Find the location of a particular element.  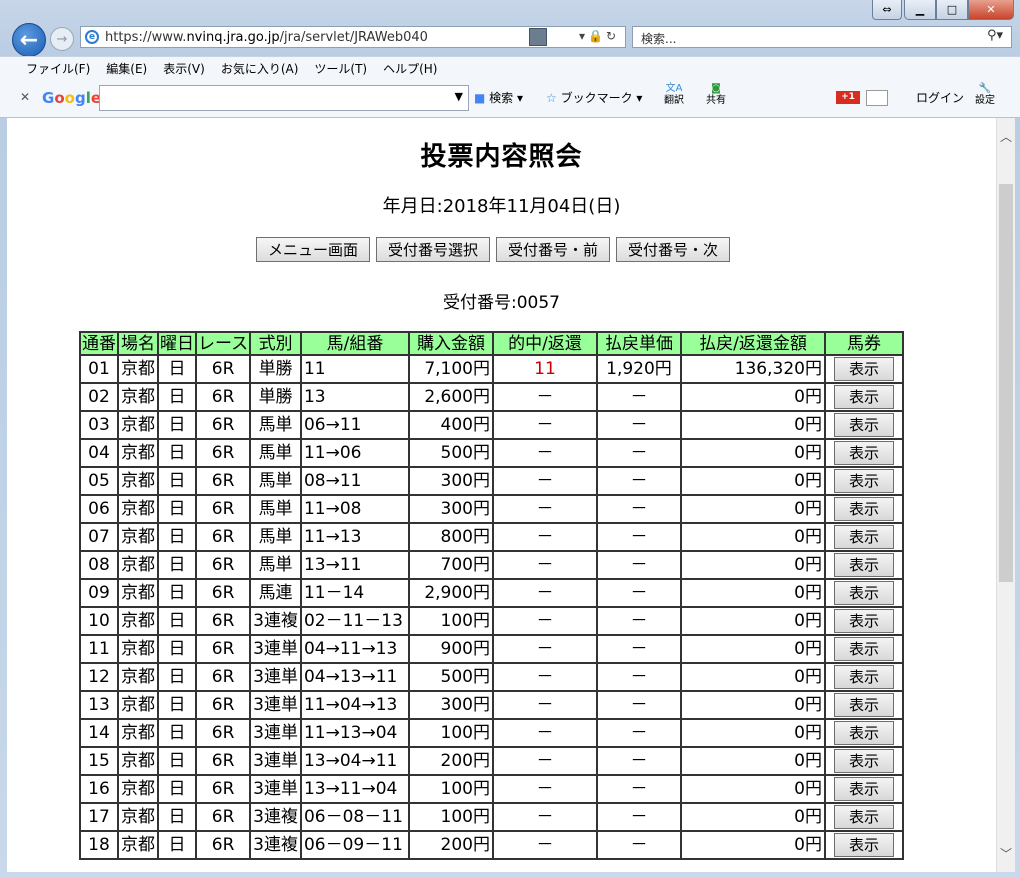

table-row: 02 京都日 6R 単勝 13 2,600円－－ 0円 表示 is located at coordinates (491, 397).